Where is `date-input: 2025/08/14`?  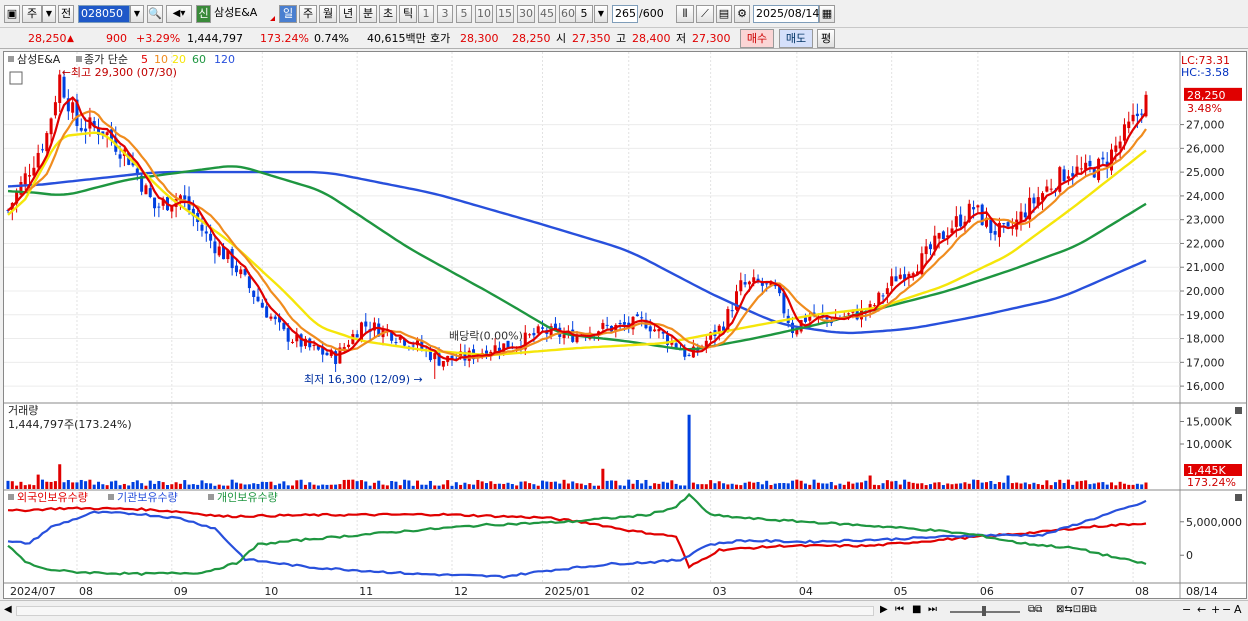
date-input: 2025/08/14 is located at coordinates (786, 14).